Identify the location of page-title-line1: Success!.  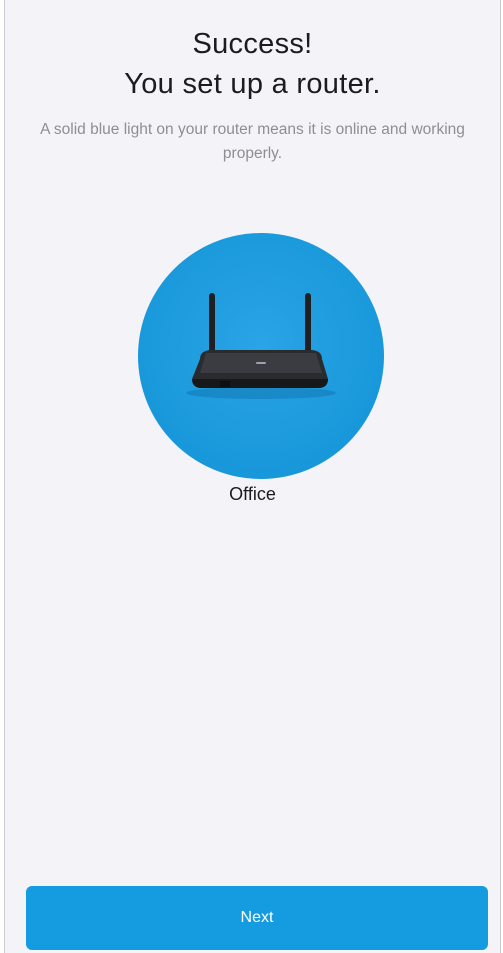
(252, 44).